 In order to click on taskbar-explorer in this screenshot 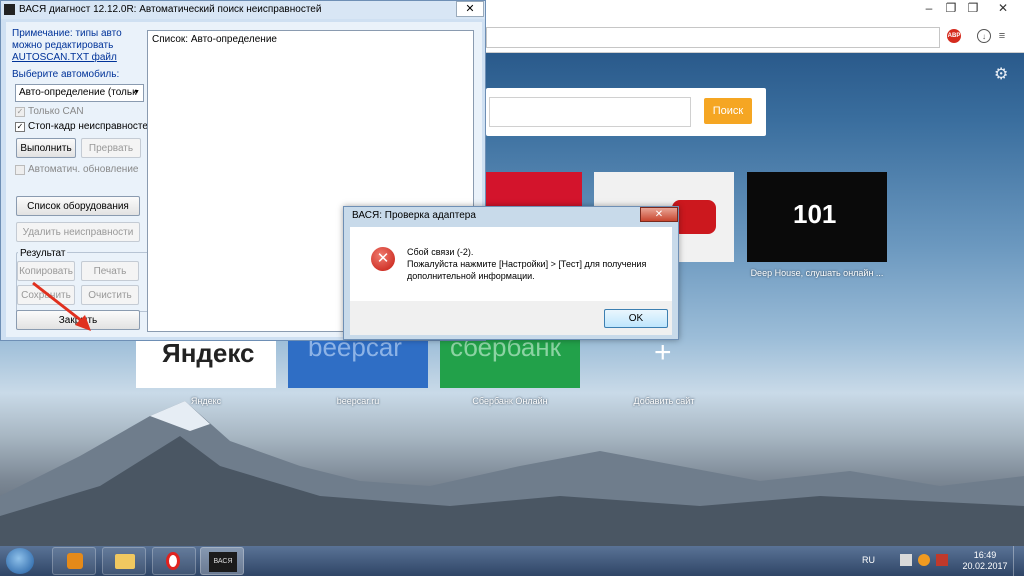, I will do `click(124, 561)`.